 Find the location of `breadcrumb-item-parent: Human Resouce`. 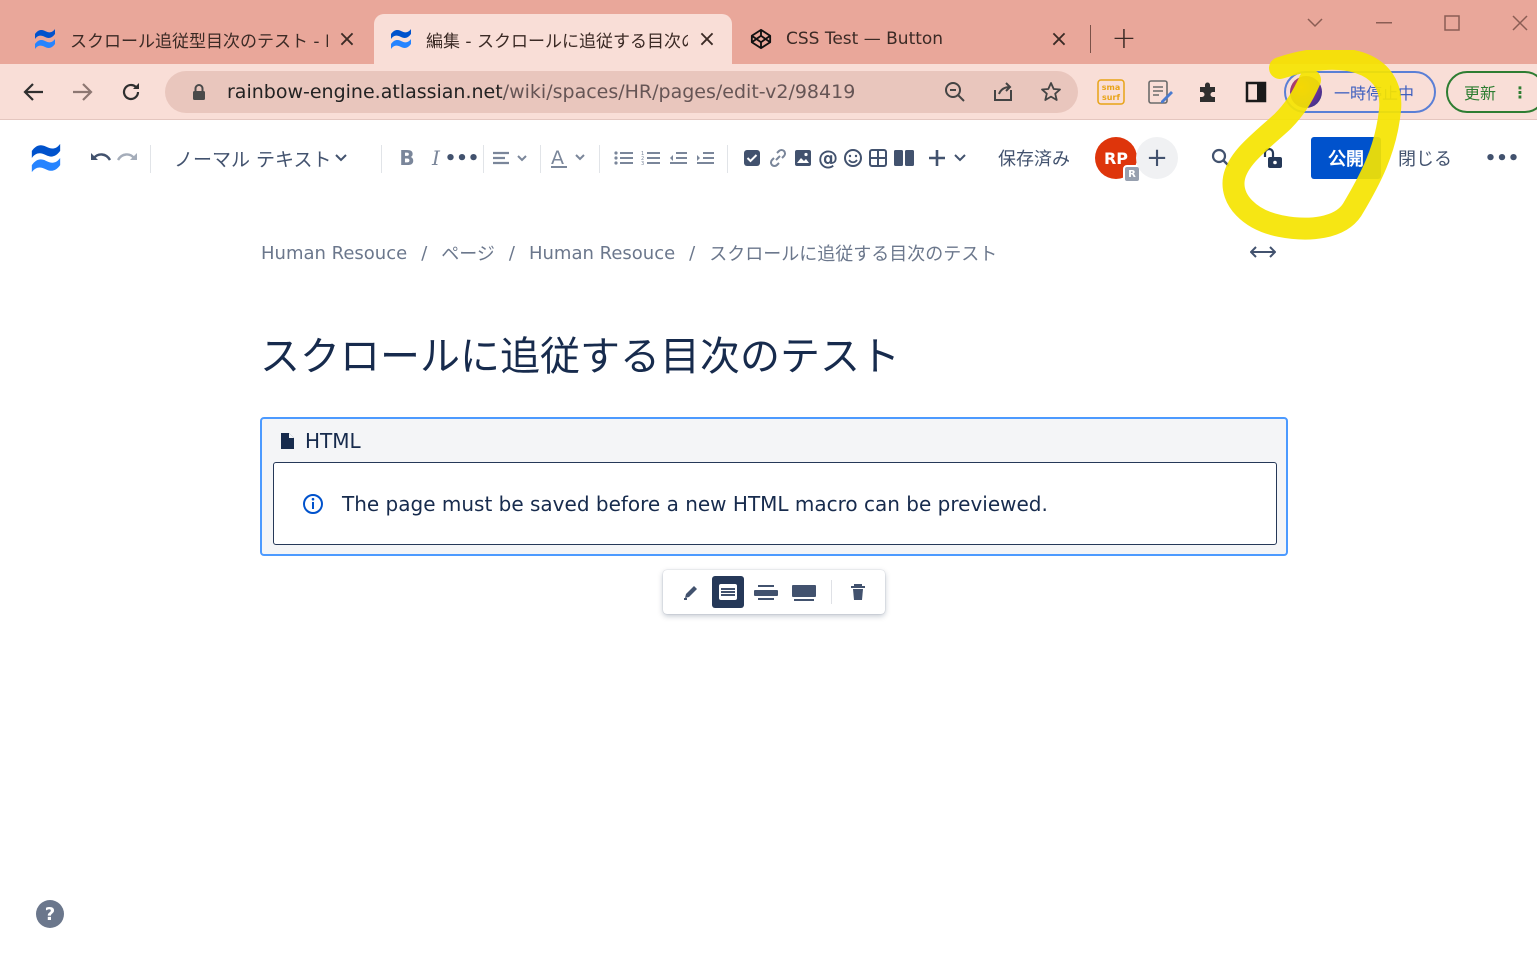

breadcrumb-item-parent: Human Resouce is located at coordinates (602, 253).